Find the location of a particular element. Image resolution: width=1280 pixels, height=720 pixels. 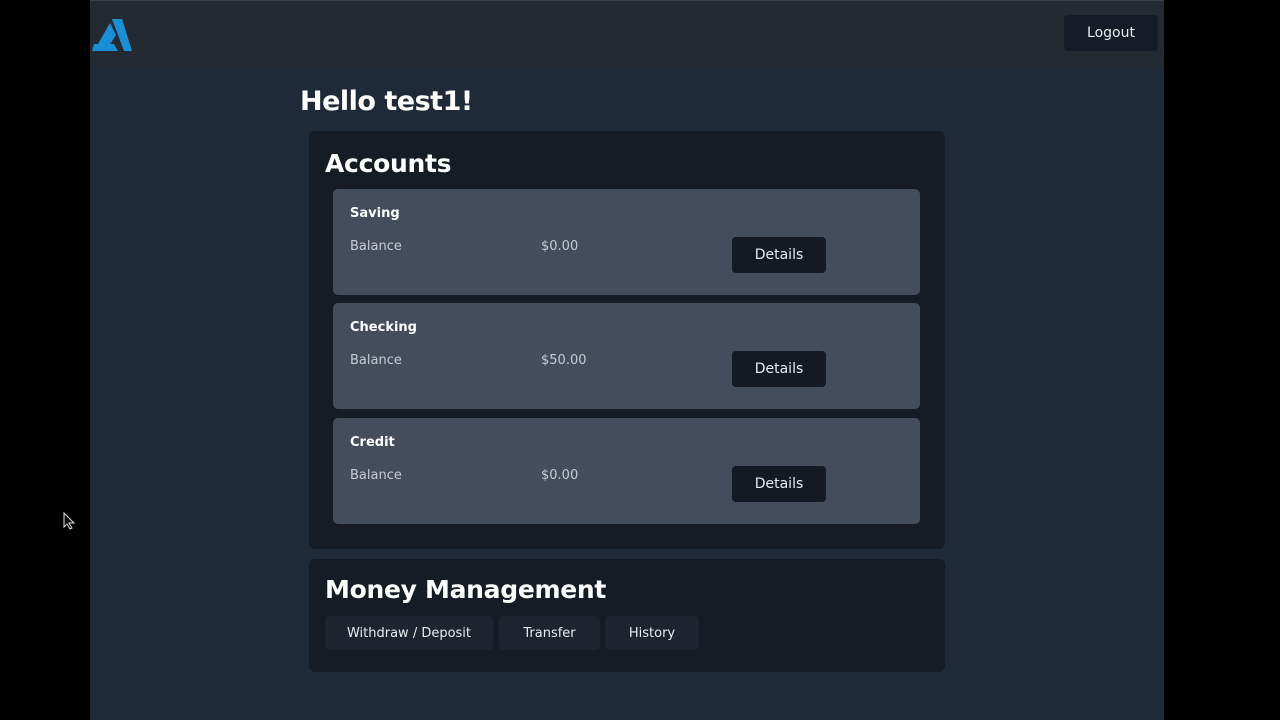

balance-value: $50.00 is located at coordinates (564, 360).